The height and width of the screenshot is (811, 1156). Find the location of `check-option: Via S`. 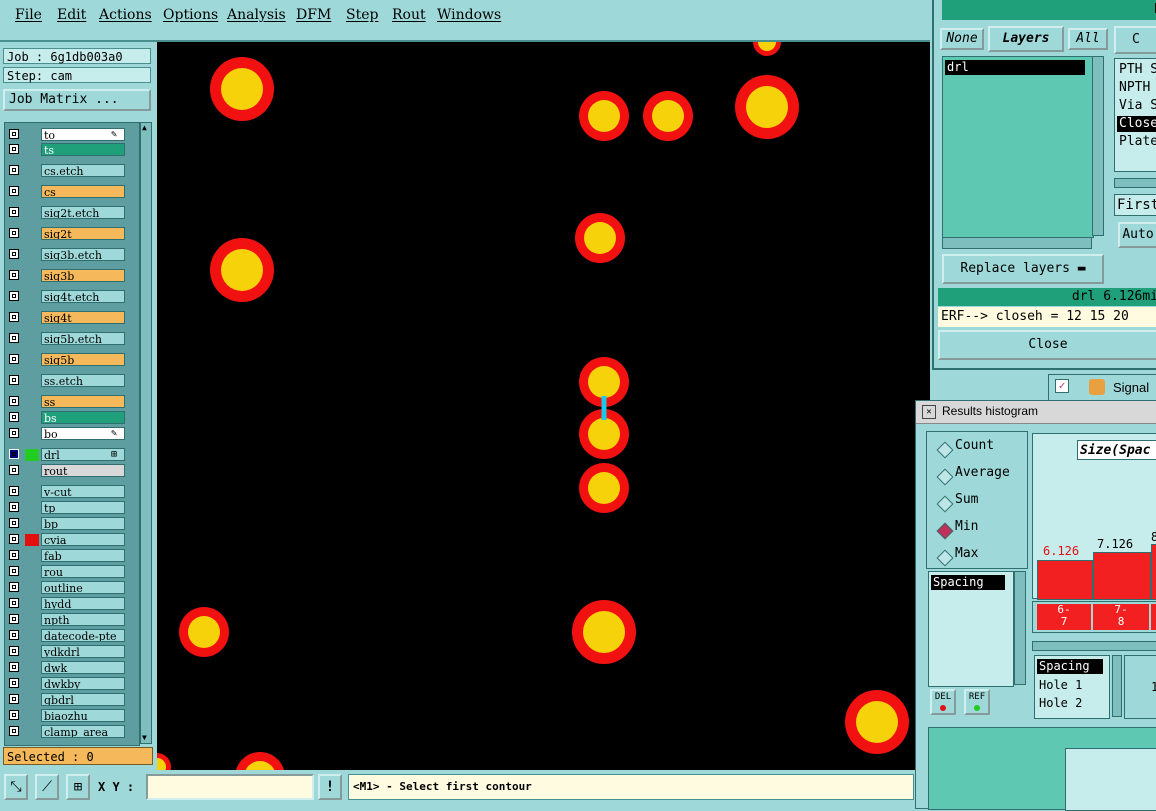

check-option: Via S is located at coordinates (1136, 106).